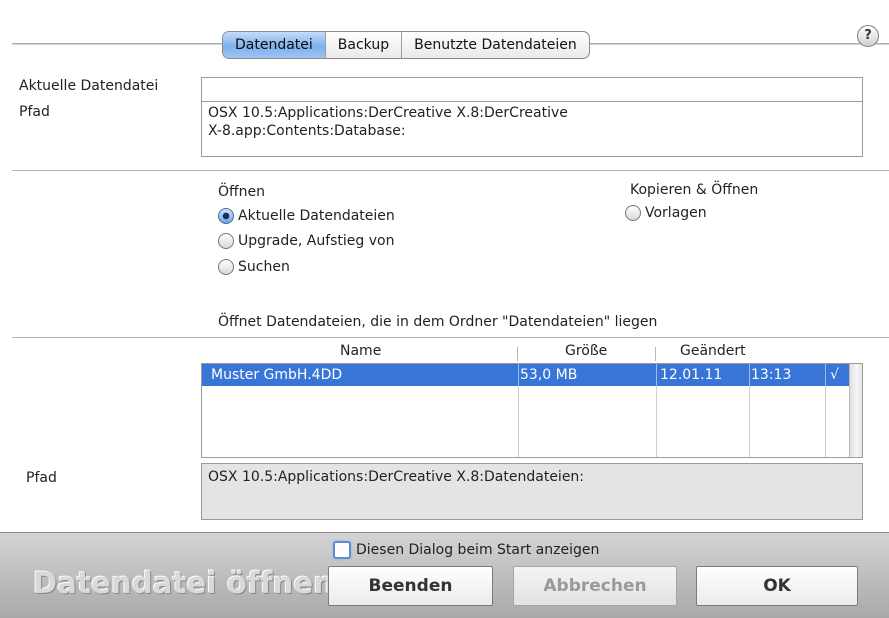 This screenshot has width=889, height=618. What do you see at coordinates (676, 213) in the screenshot?
I see `radio-label: Vorlagen` at bounding box center [676, 213].